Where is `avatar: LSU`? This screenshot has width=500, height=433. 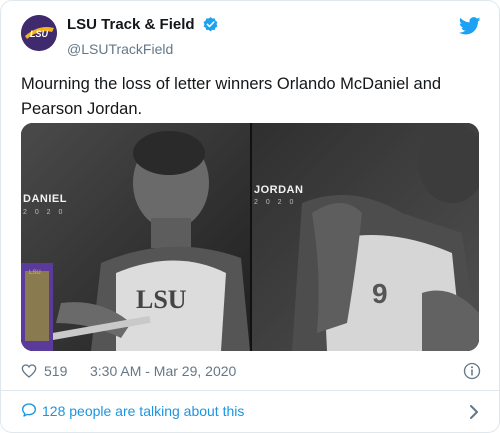
avatar: LSU is located at coordinates (39, 33).